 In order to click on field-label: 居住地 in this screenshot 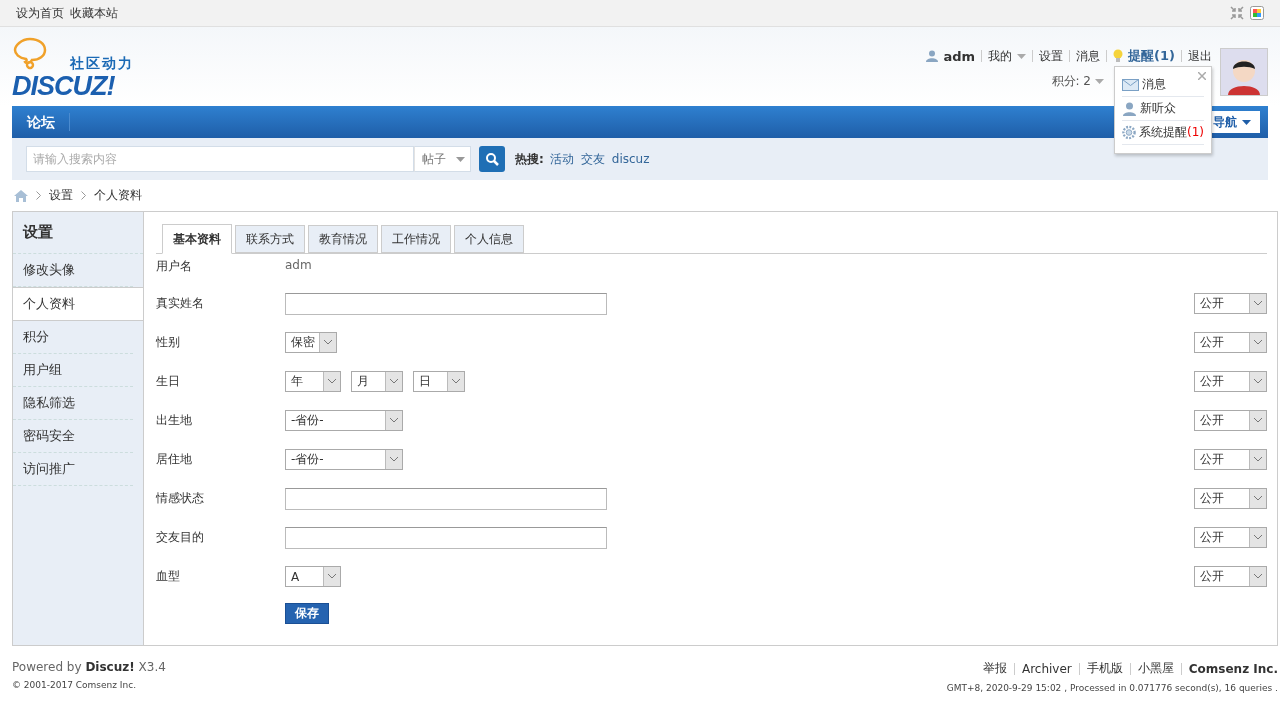, I will do `click(174, 459)`.